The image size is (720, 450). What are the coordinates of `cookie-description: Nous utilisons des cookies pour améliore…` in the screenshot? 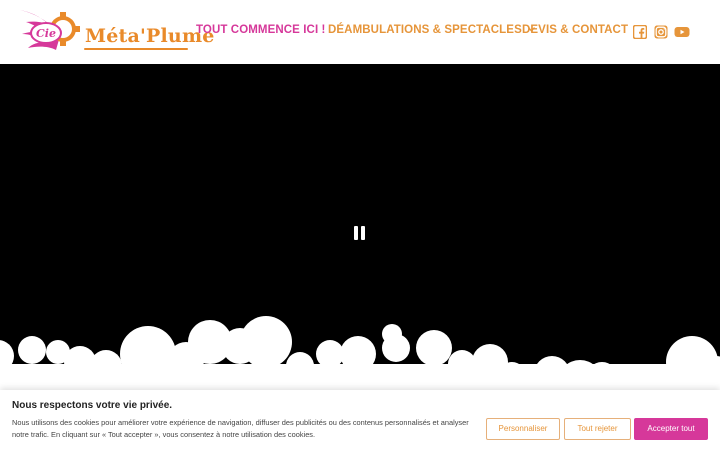 It's located at (240, 428).